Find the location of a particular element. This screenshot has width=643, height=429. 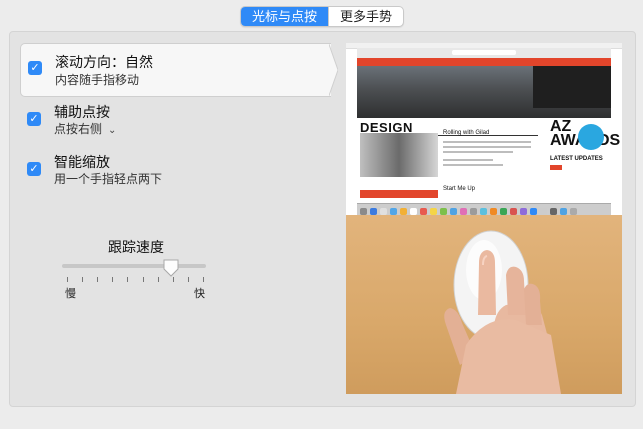

secondary-click-menu: 点按右侧 ⌄ is located at coordinates (85, 128).